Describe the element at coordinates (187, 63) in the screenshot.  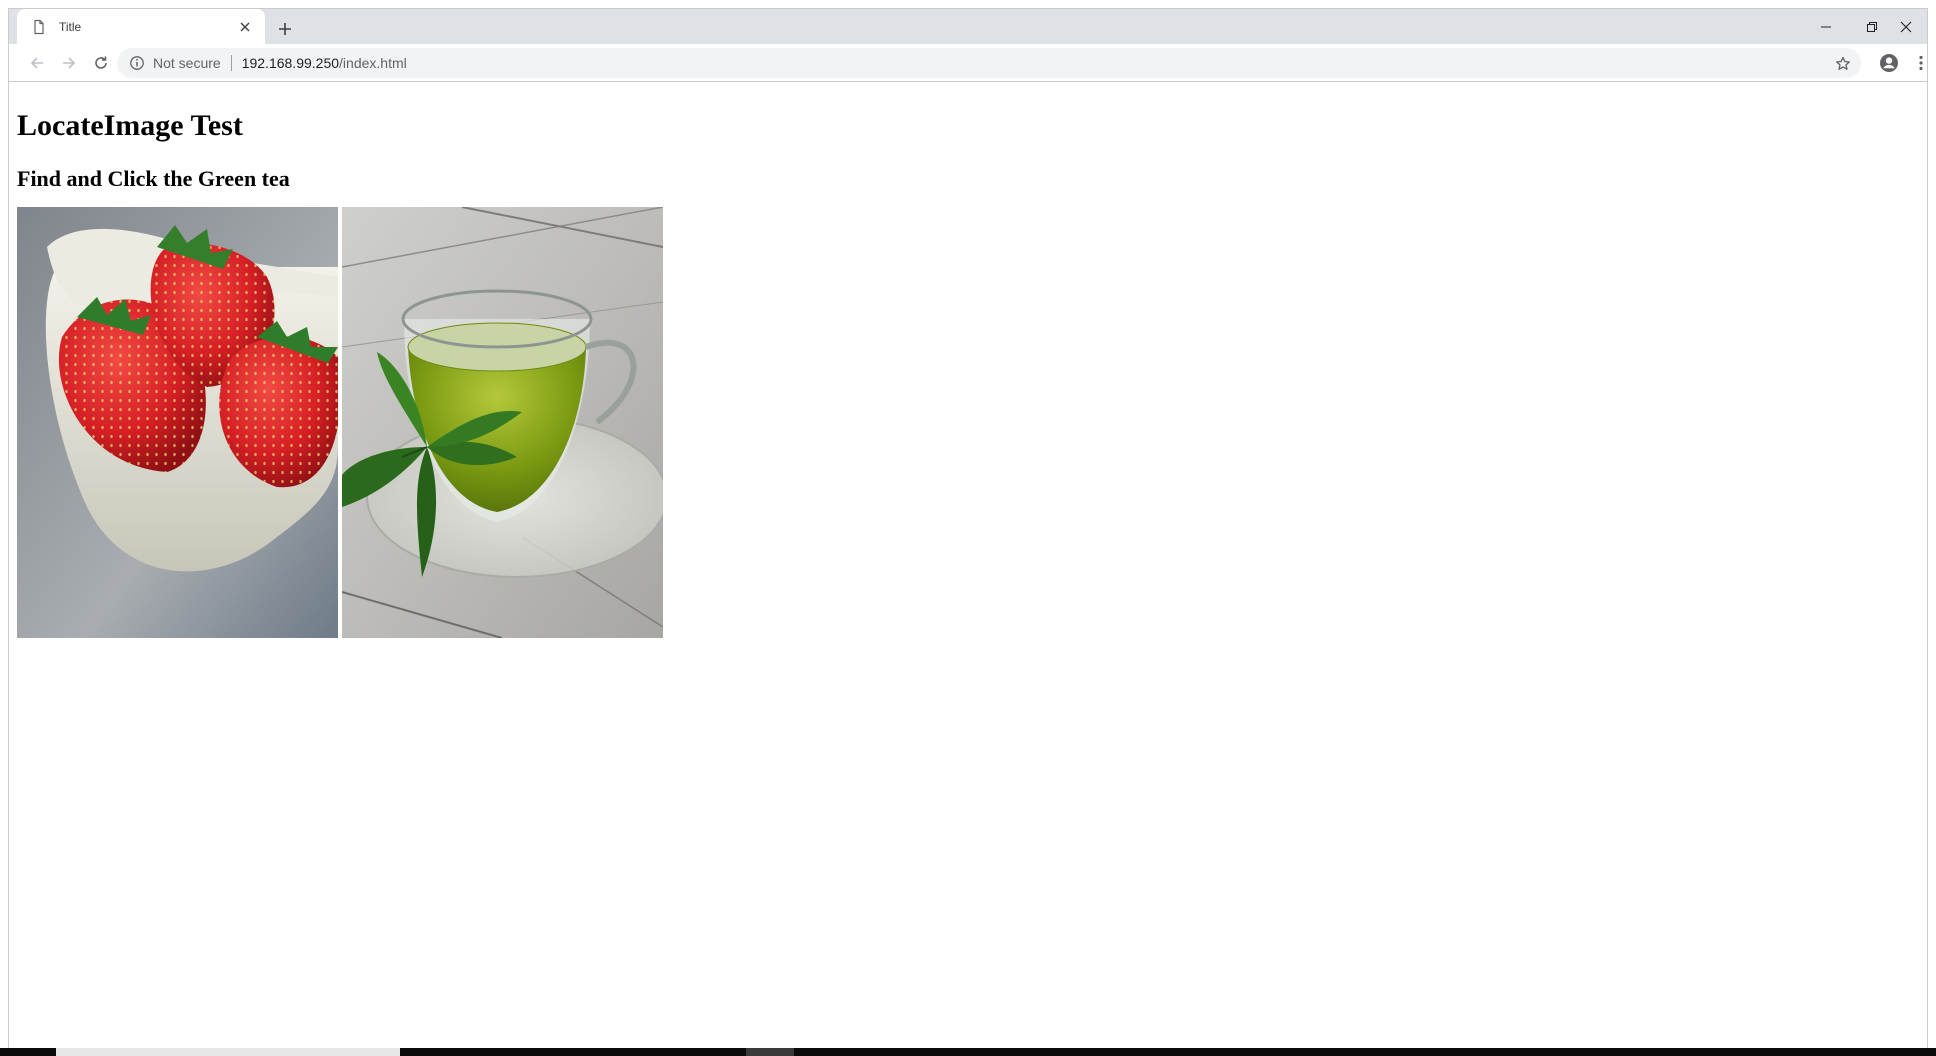
I see `security-label: Not secure` at that location.